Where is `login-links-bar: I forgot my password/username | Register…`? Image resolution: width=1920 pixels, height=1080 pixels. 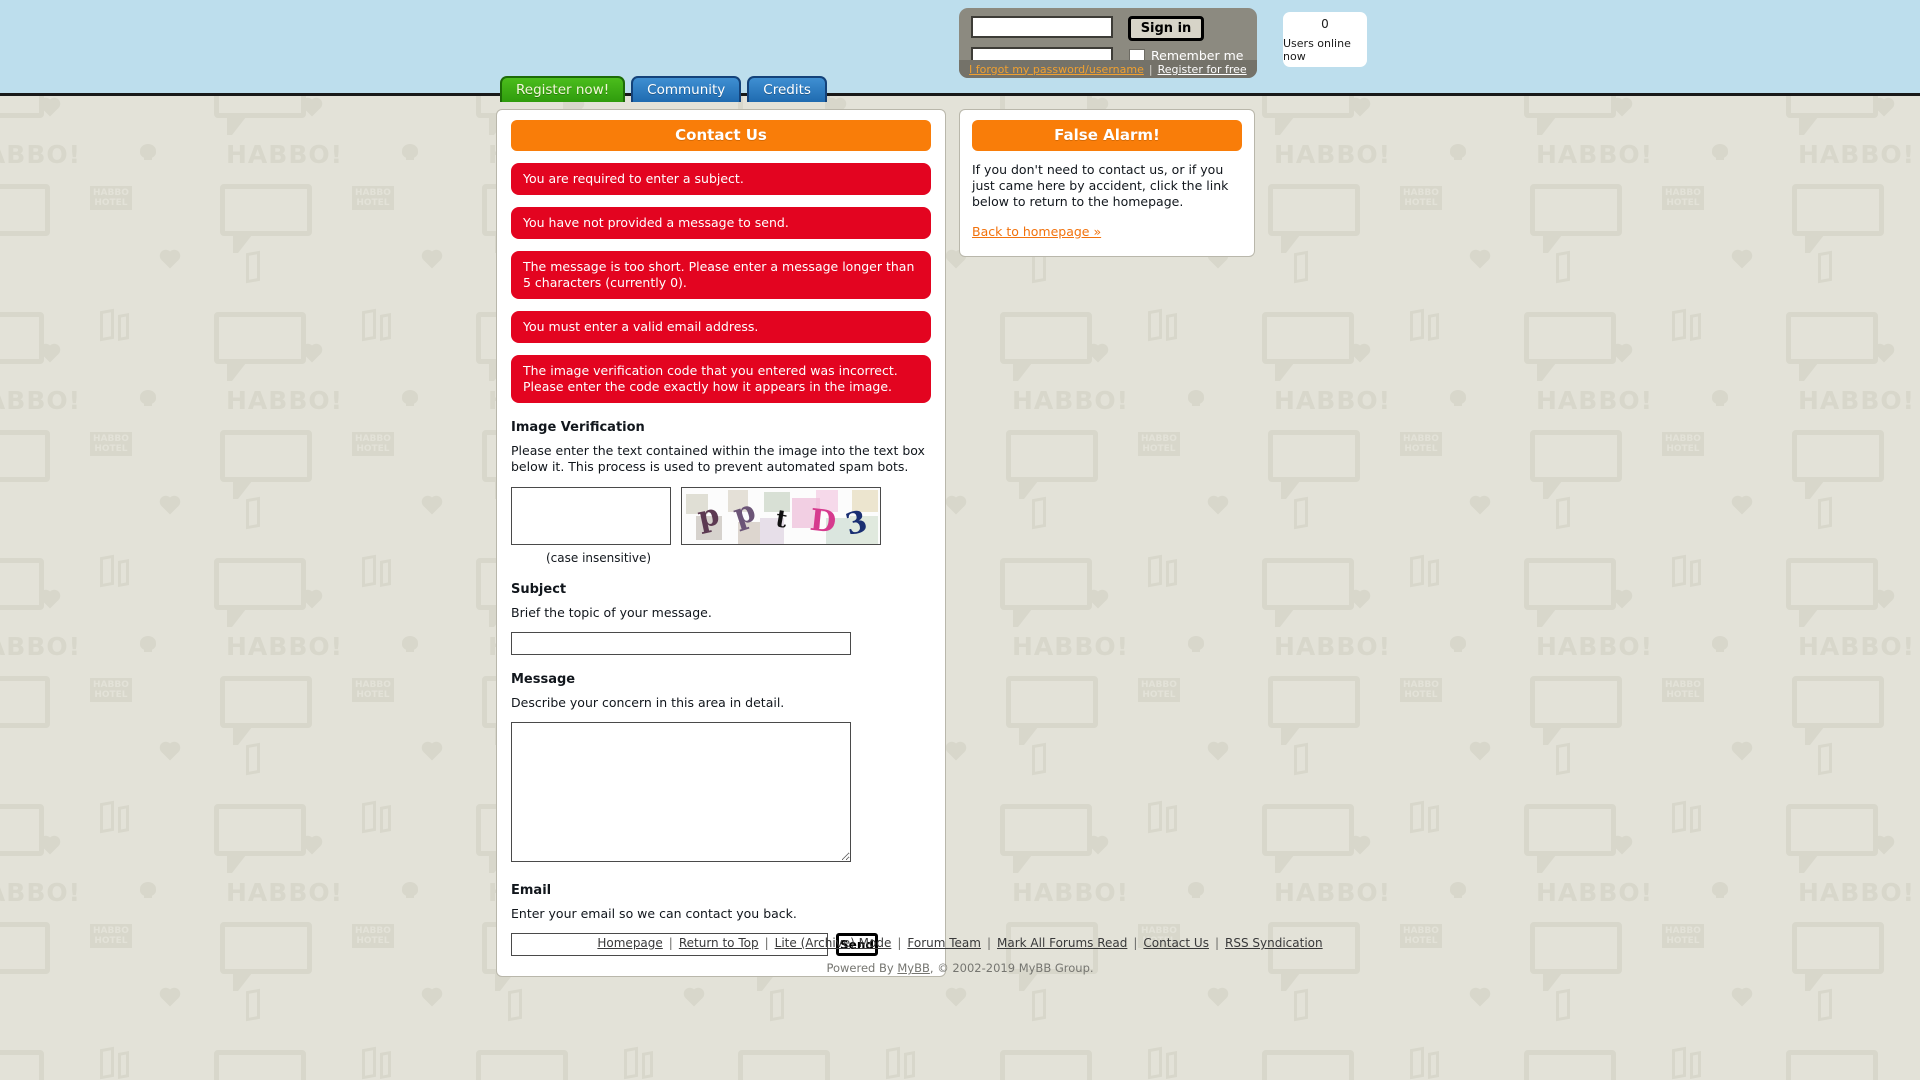 login-links-bar: I forgot my password/username | Register… is located at coordinates (1108, 69).